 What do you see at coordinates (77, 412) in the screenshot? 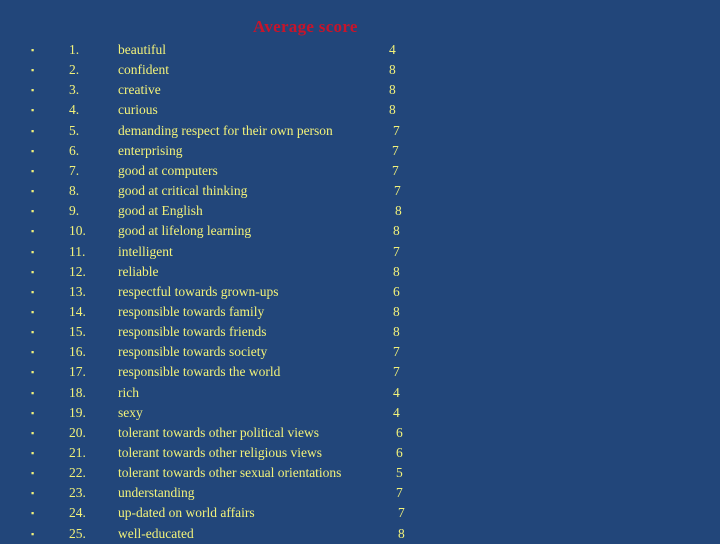
I see `item-number: 19.` at bounding box center [77, 412].